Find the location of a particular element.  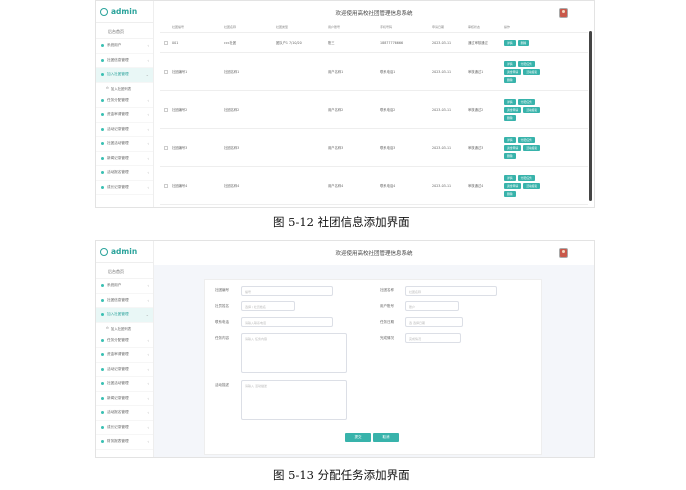

table-header: 社团编号 社团名称 社团类型 用户账号 手机号码 申请日期 审核状态 操作 is located at coordinates (374, 29).